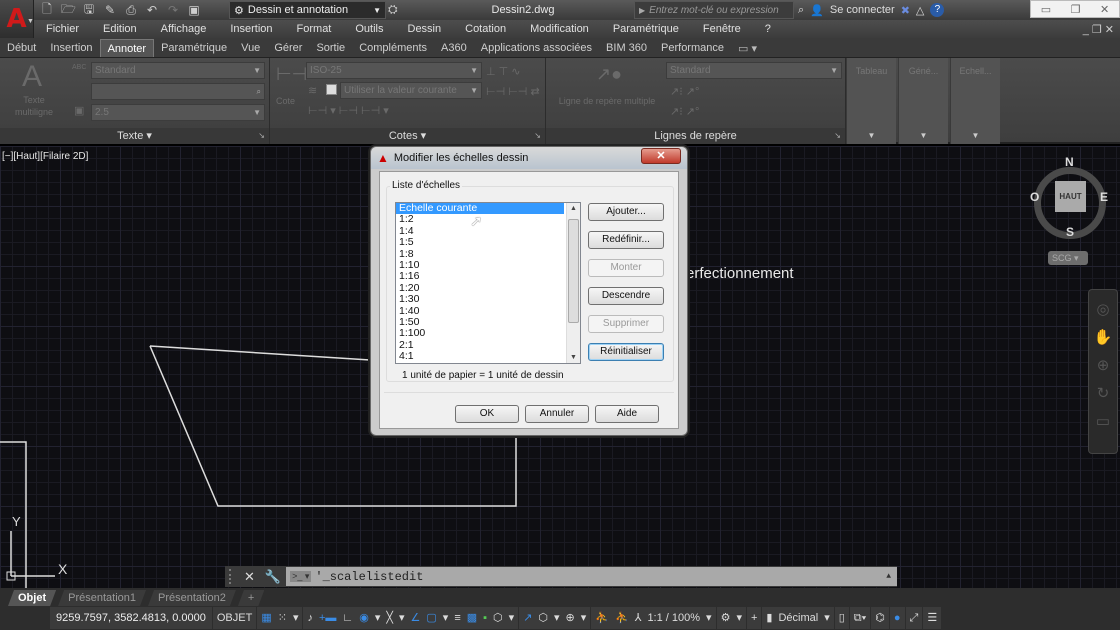 The width and height of the screenshot is (1120, 630). What do you see at coordinates (543, 618) in the screenshot?
I see `selection-filter-icon: ⬡` at bounding box center [543, 618].